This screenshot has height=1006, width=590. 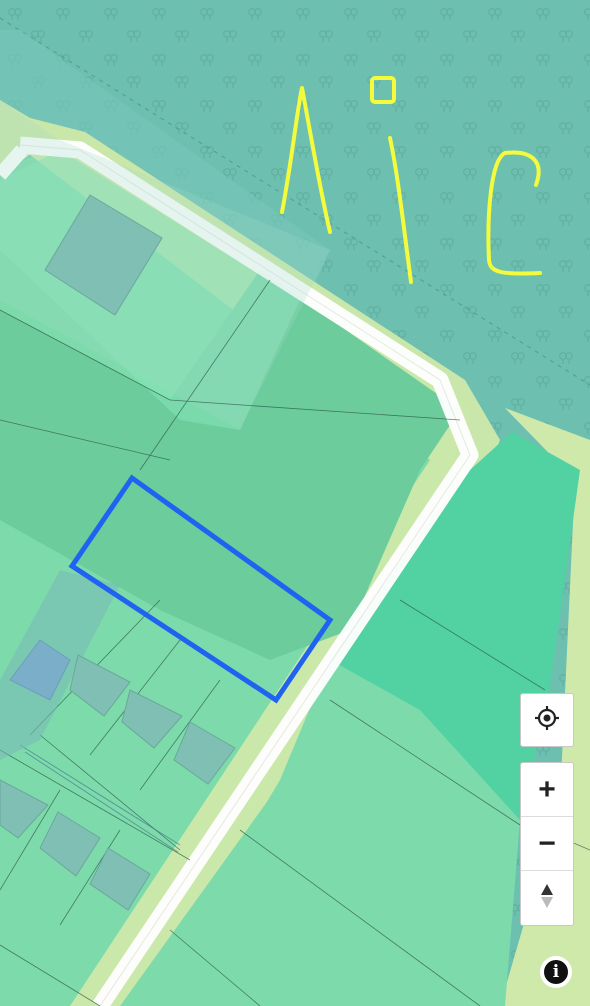 I want to click on zoom-out-label: −, so click(x=547, y=843).